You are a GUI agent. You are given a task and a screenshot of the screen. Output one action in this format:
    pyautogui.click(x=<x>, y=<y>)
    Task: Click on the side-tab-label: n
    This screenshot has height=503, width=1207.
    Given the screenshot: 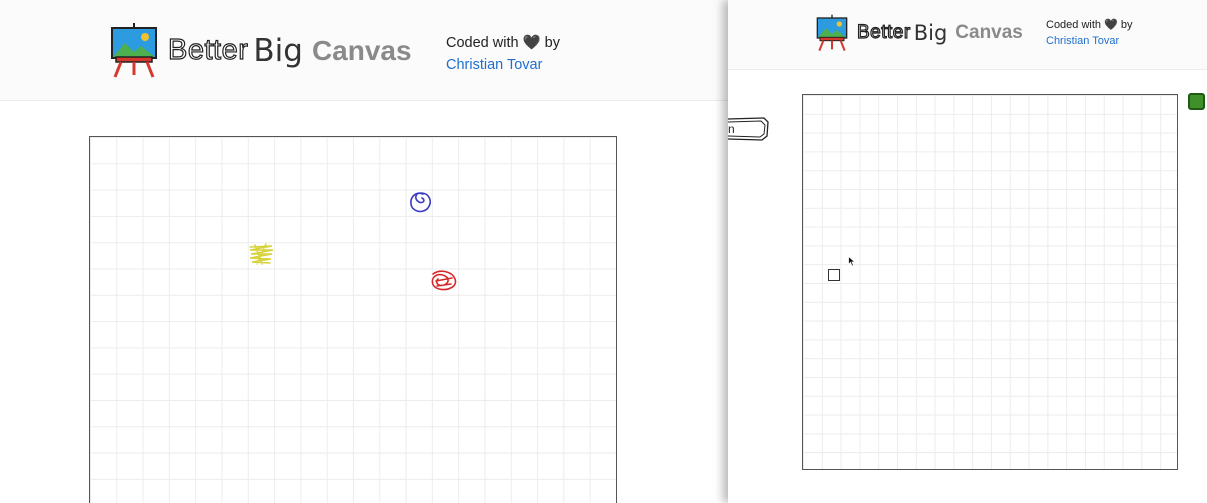 What is the action you would take?
    pyautogui.click(x=731, y=129)
    